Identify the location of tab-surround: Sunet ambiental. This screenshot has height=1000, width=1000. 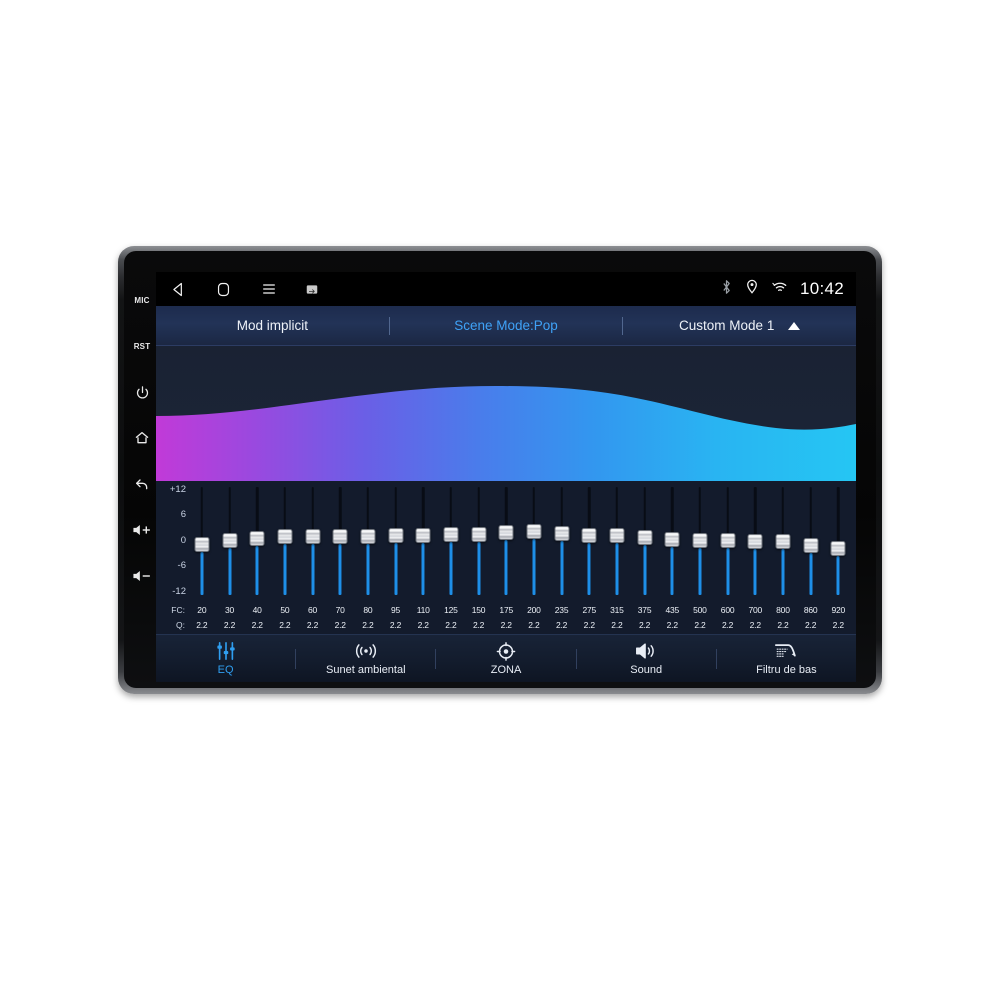
(365, 658).